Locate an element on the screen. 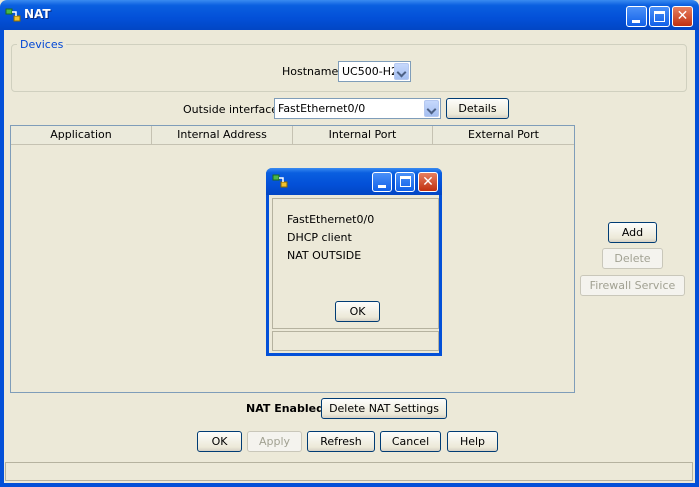 This screenshot has width=699, height=487. maximize-button is located at coordinates (659, 16).